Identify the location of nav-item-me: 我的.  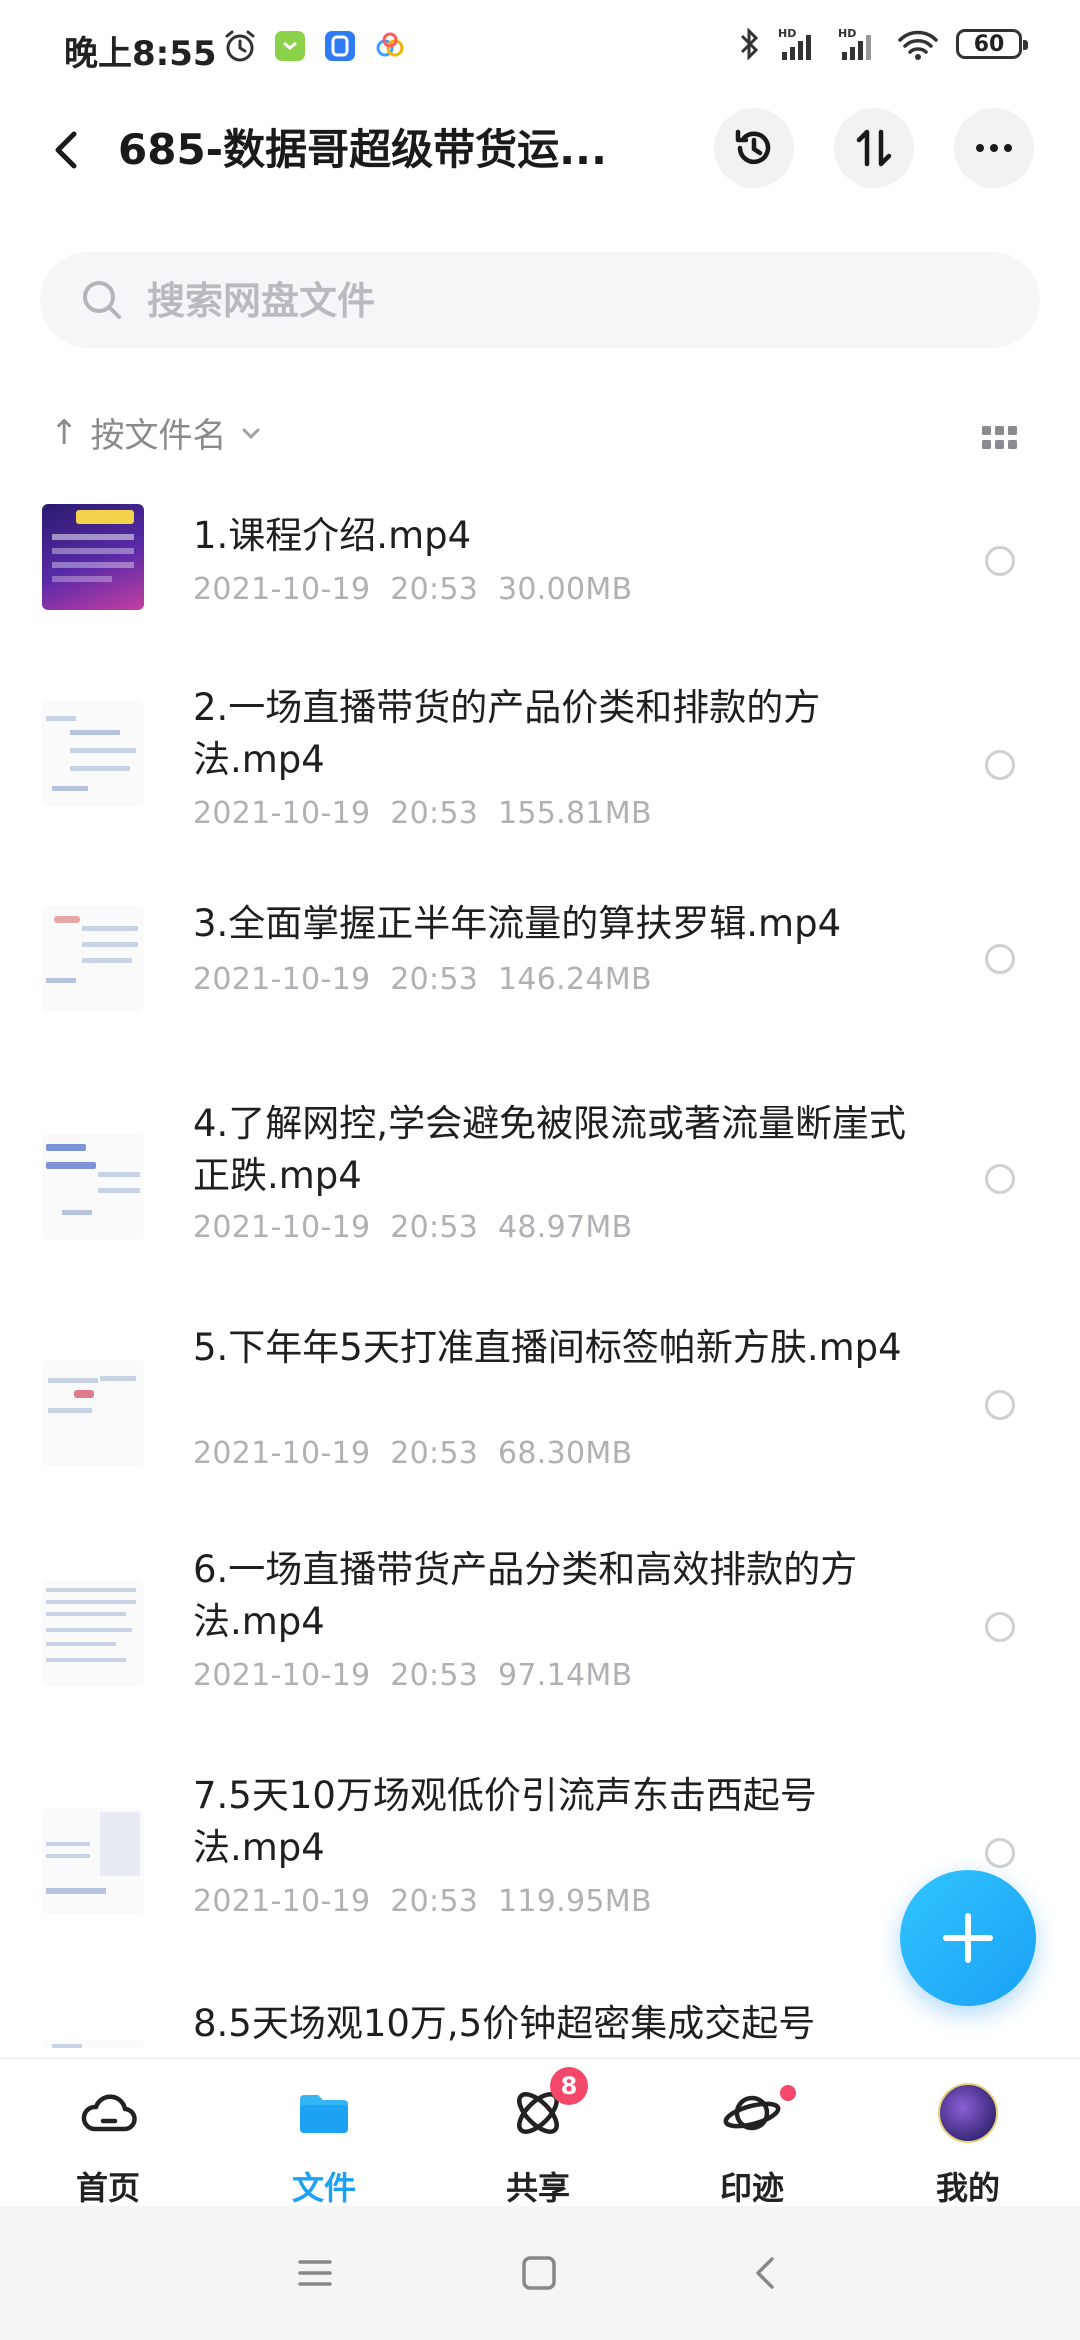
(968, 2139).